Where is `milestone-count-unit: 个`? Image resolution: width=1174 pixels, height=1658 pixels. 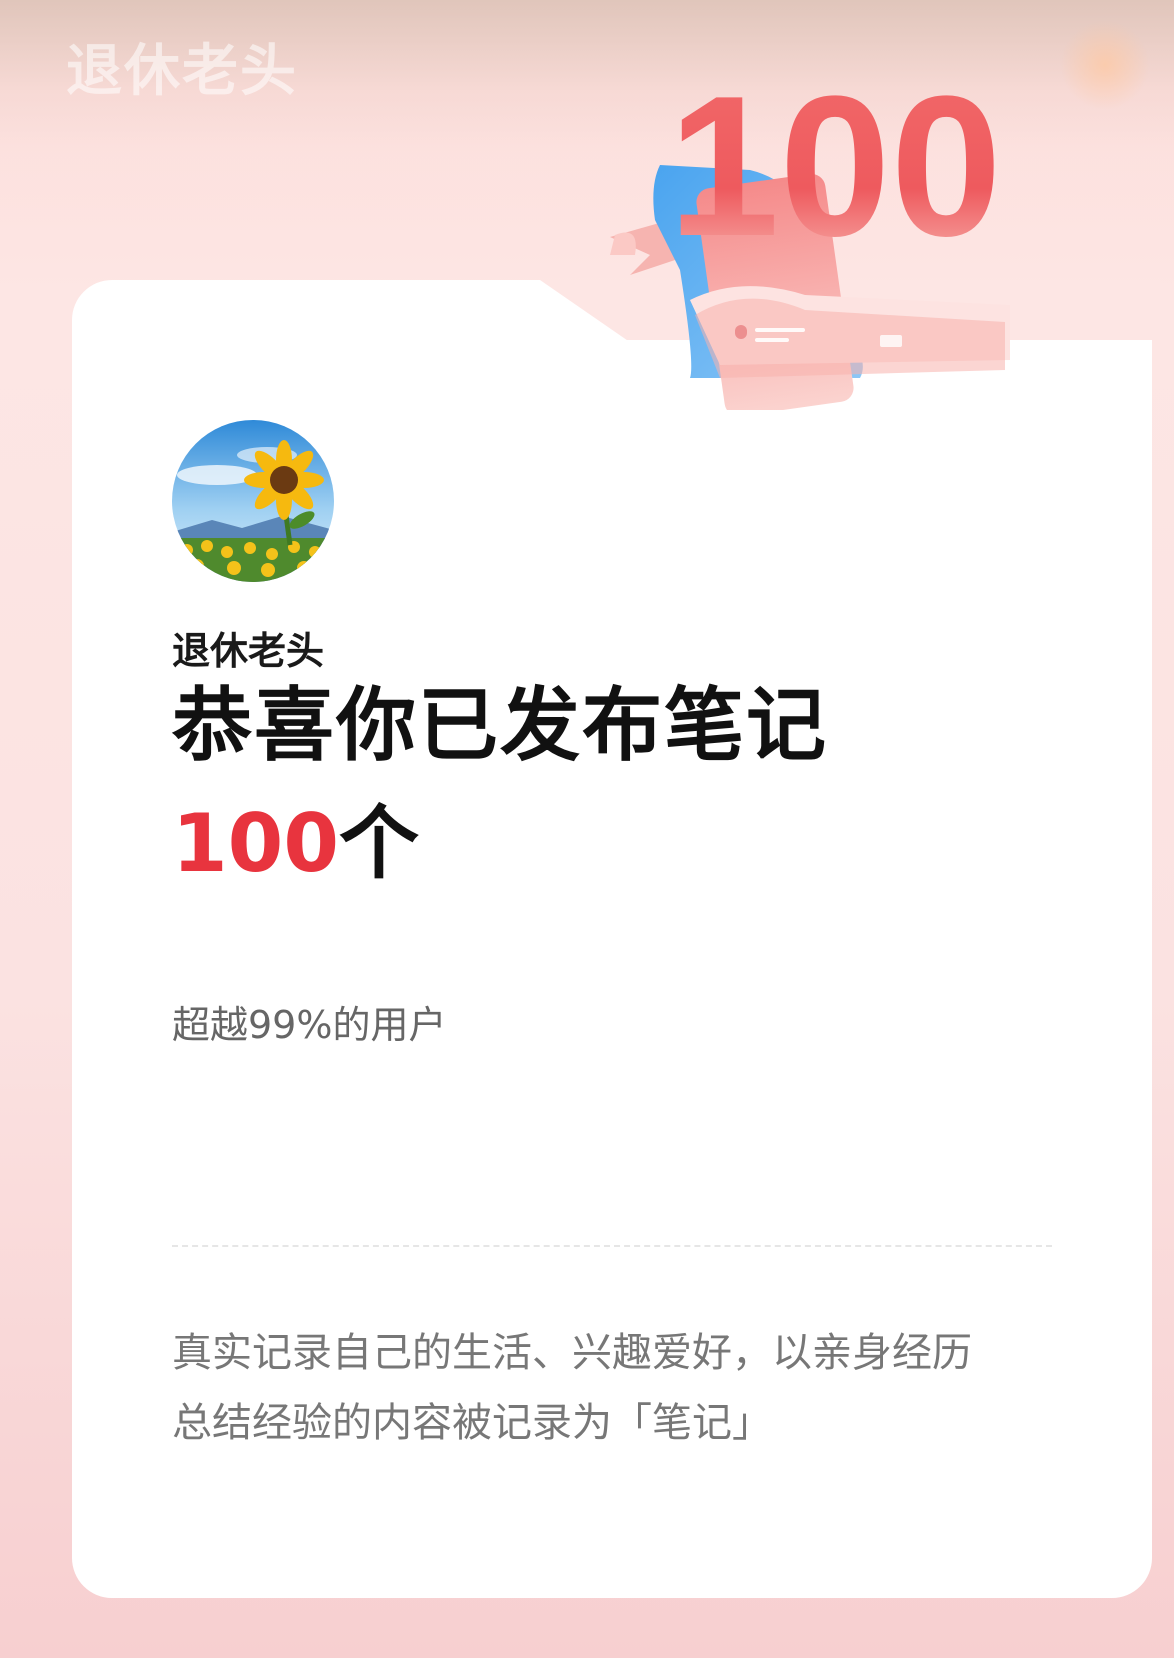 milestone-count-unit: 个 is located at coordinates (379, 843).